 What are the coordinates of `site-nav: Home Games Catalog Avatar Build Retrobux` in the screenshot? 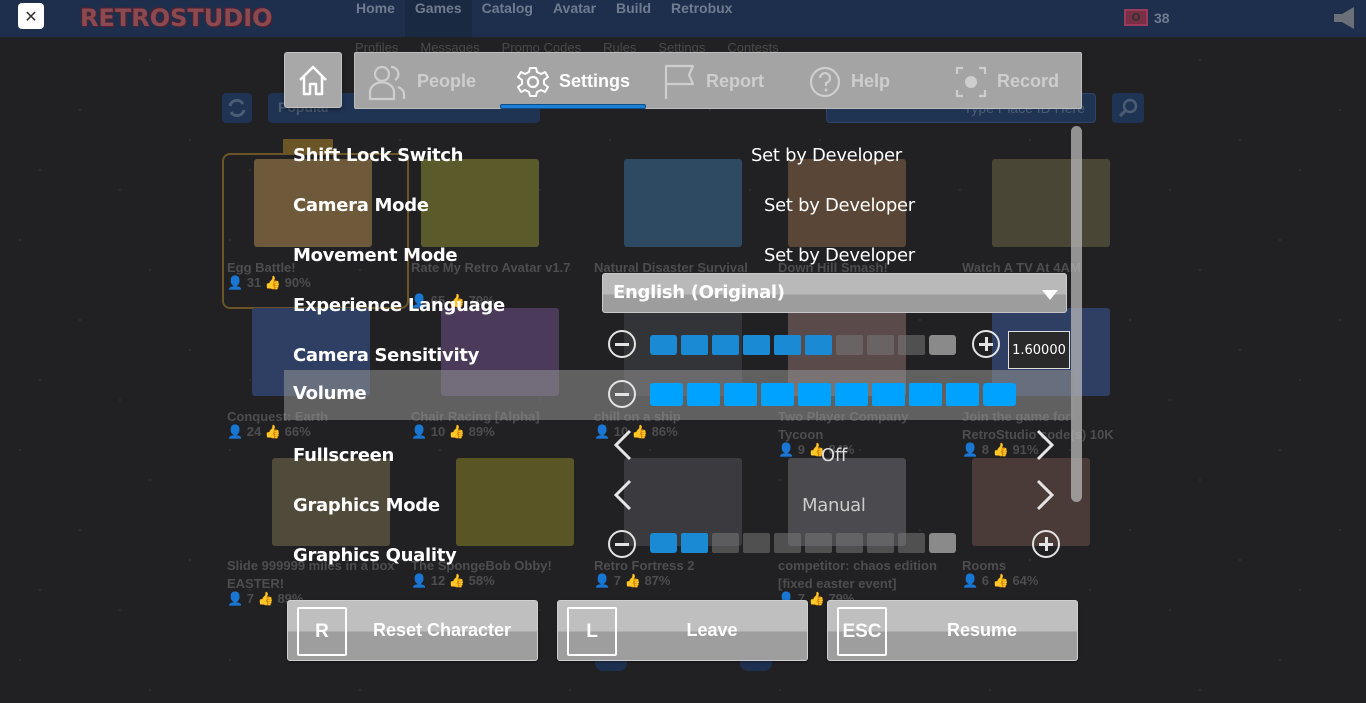 It's located at (544, 18).